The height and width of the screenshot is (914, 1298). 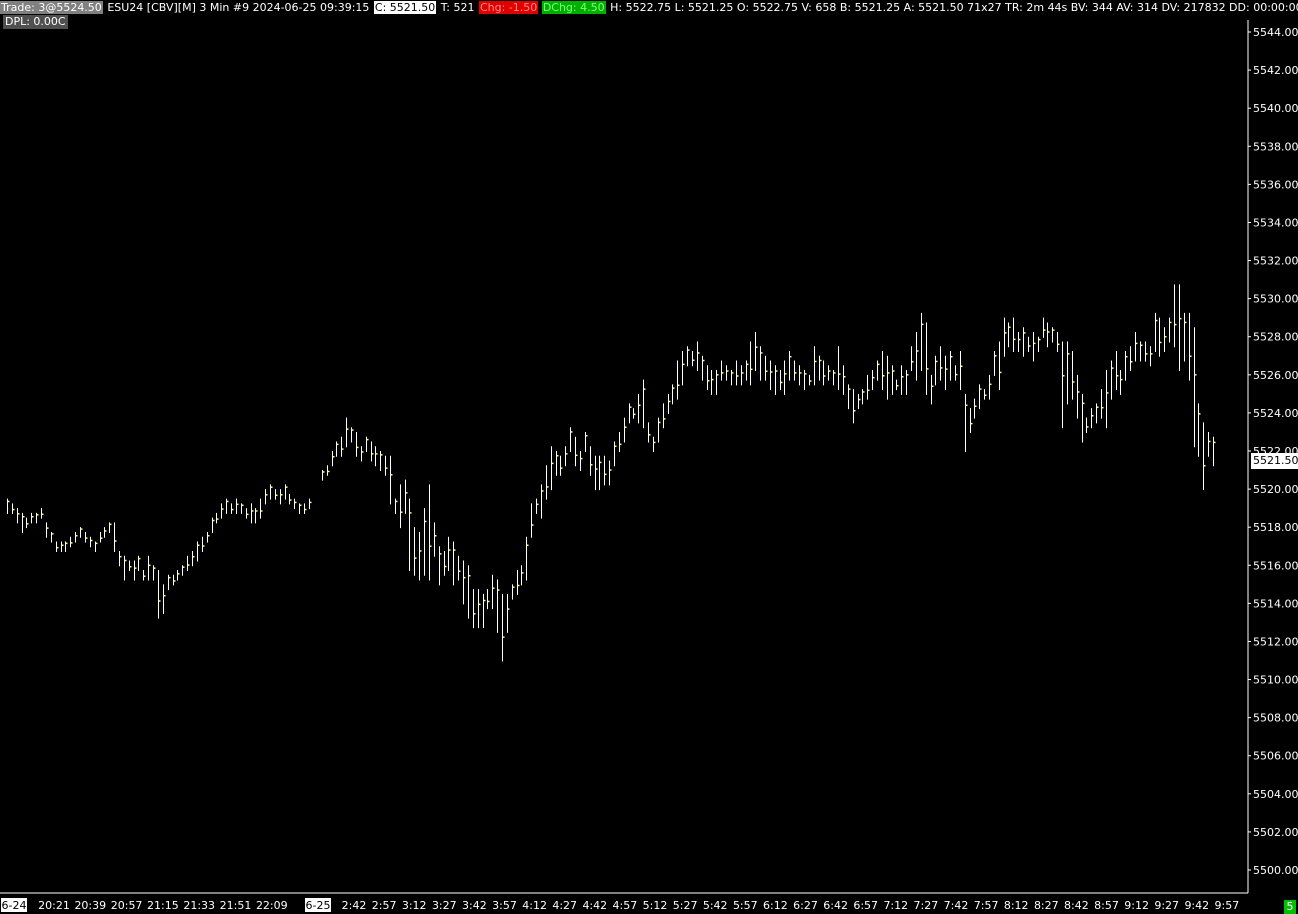 What do you see at coordinates (1275, 718) in the screenshot?
I see `price-tick-label: 5508.00` at bounding box center [1275, 718].